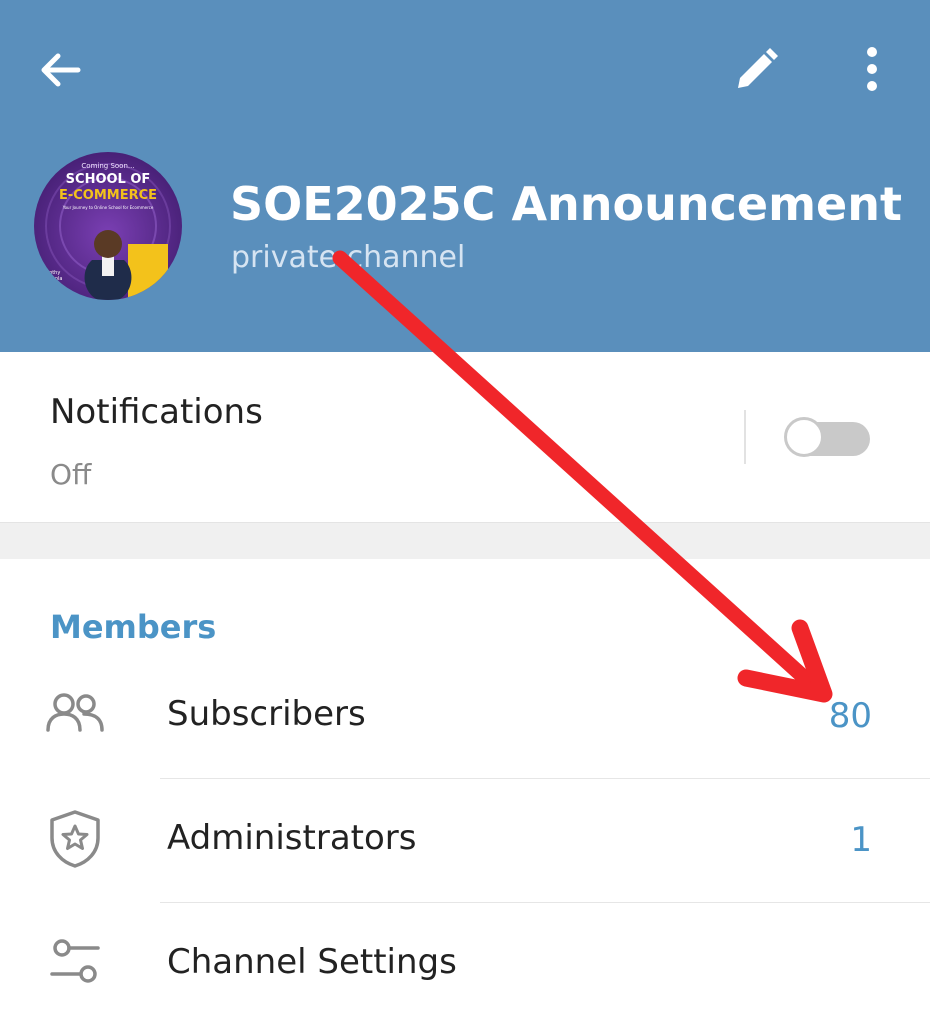 The height and width of the screenshot is (1024, 930). I want to click on subscribers-count: 80, so click(850, 716).